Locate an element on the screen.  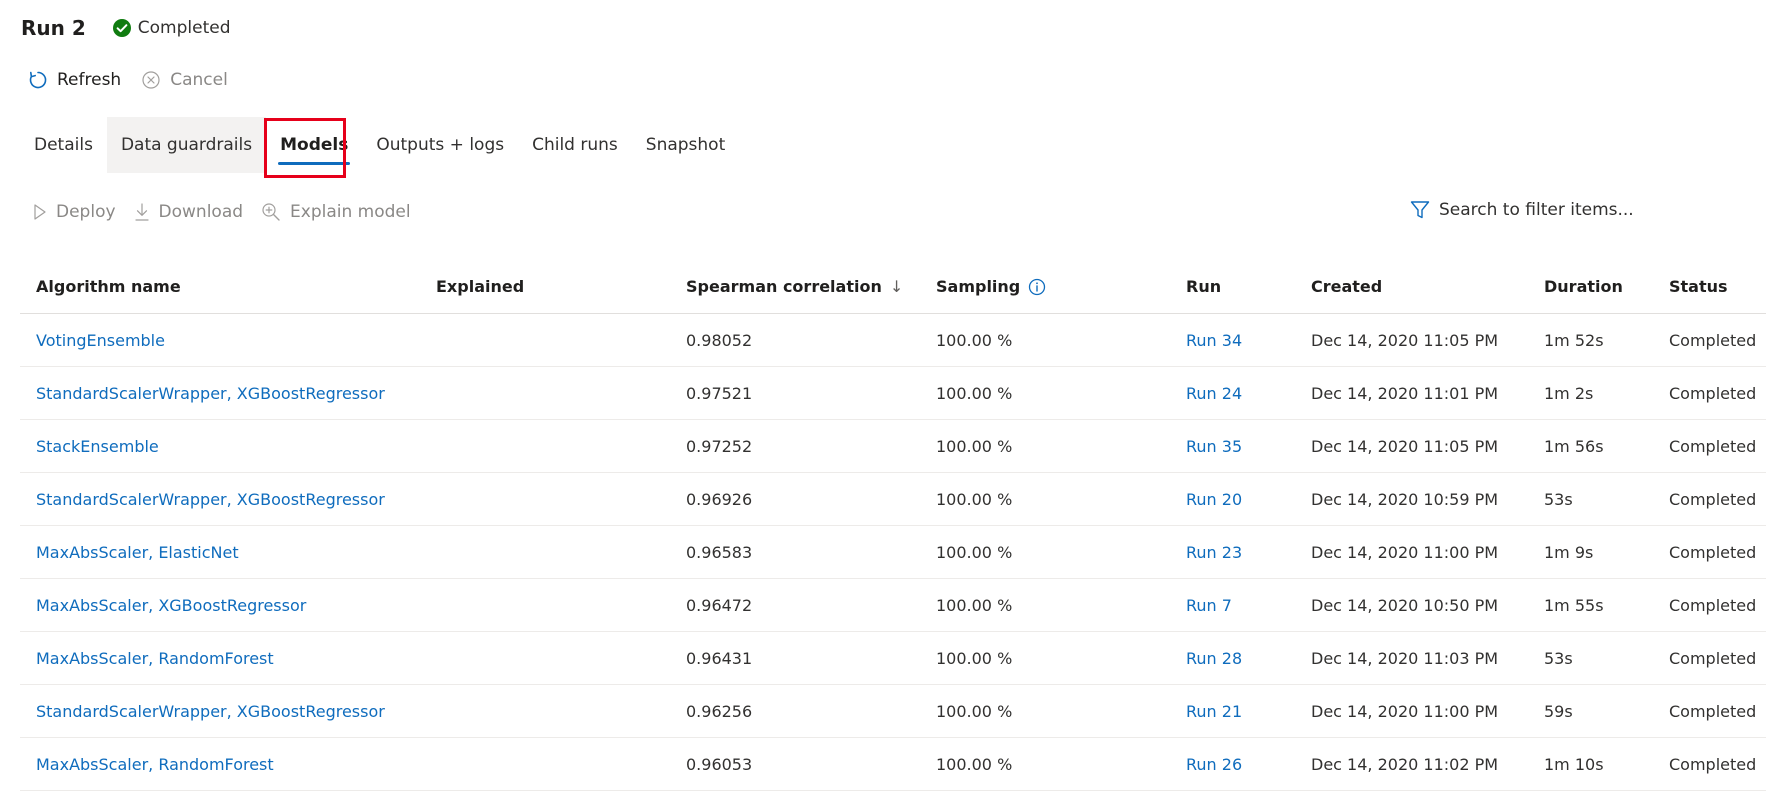
run-status: Completed is located at coordinates (171, 28).